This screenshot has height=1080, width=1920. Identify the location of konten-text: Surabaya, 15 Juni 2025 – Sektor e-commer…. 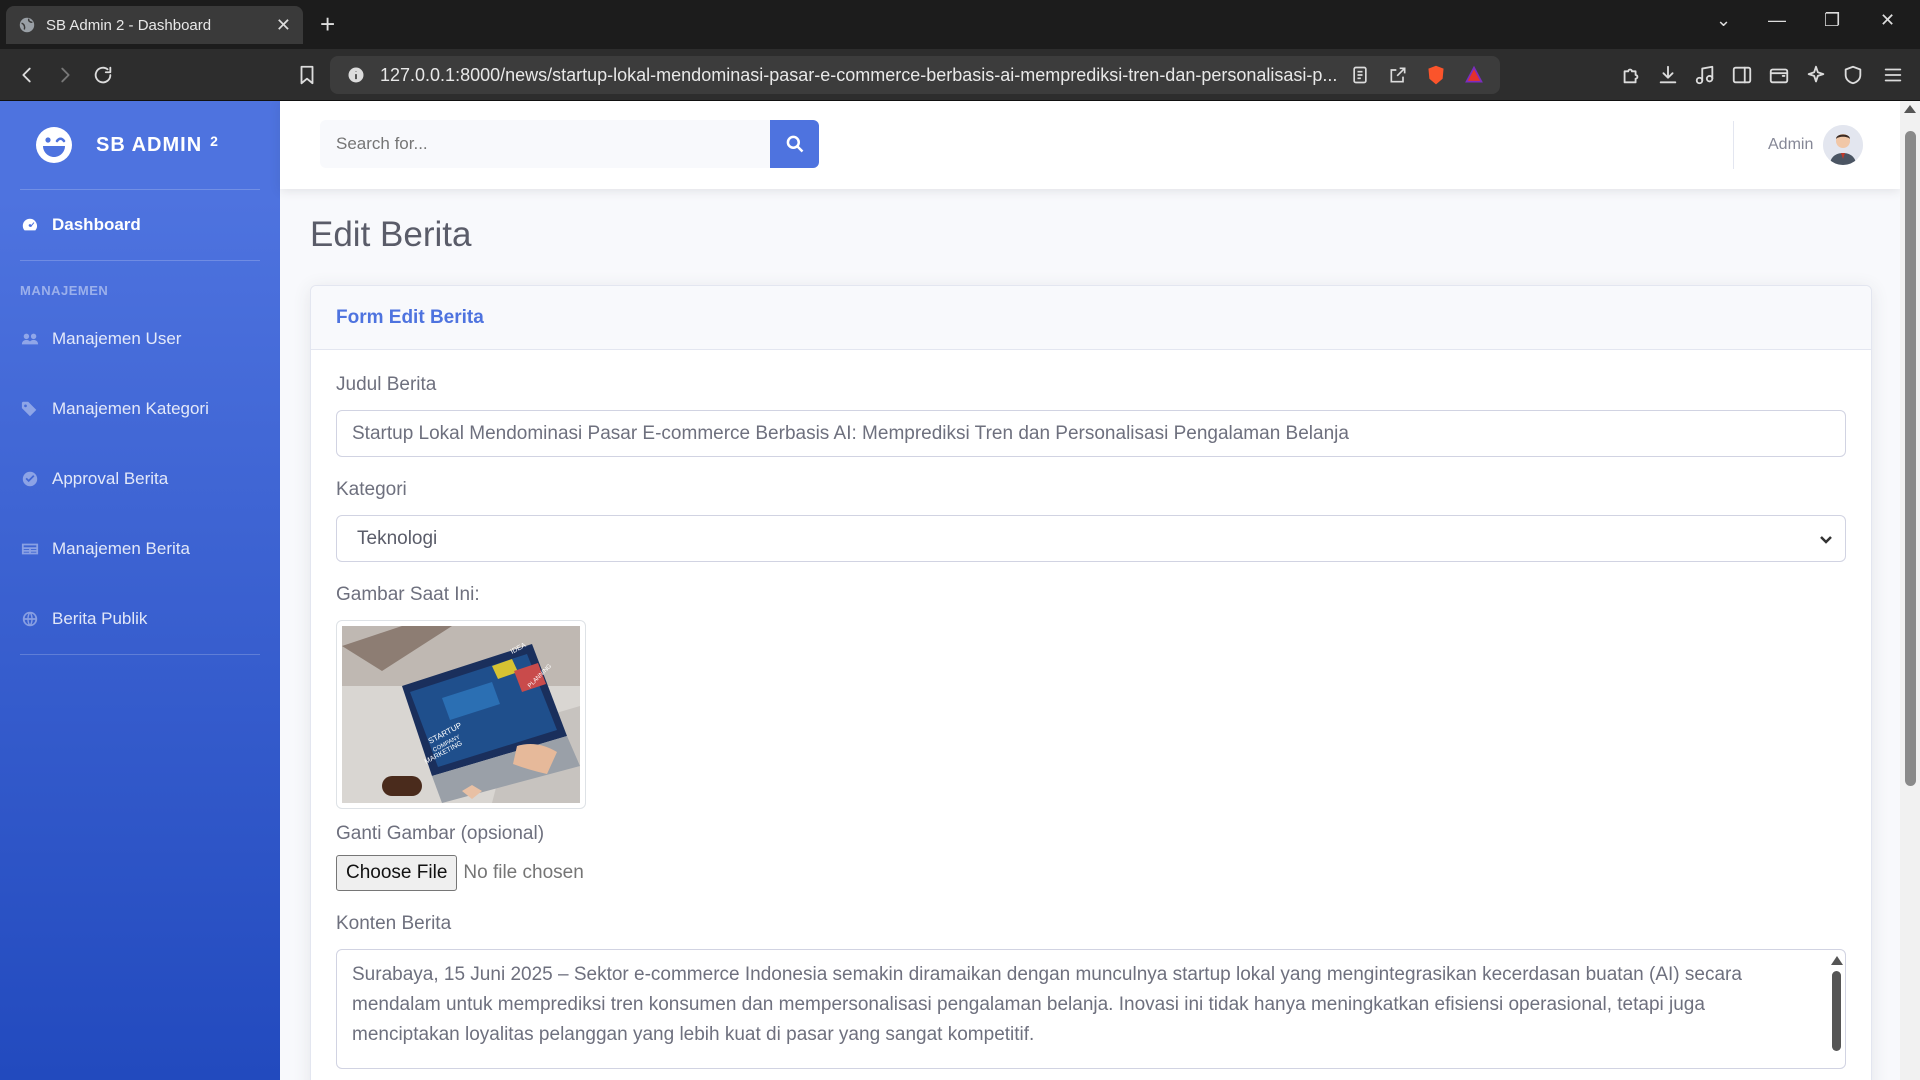
(1047, 1004).